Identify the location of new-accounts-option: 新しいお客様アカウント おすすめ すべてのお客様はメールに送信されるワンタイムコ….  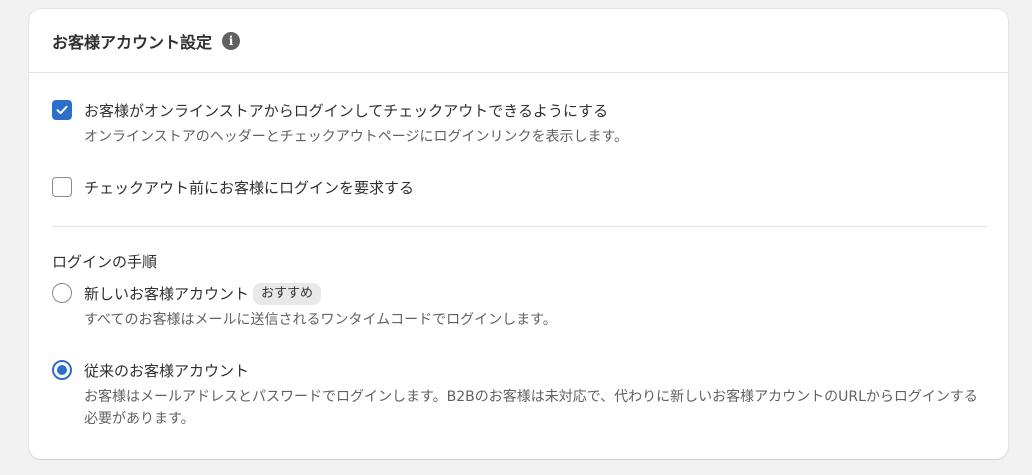
(304, 307).